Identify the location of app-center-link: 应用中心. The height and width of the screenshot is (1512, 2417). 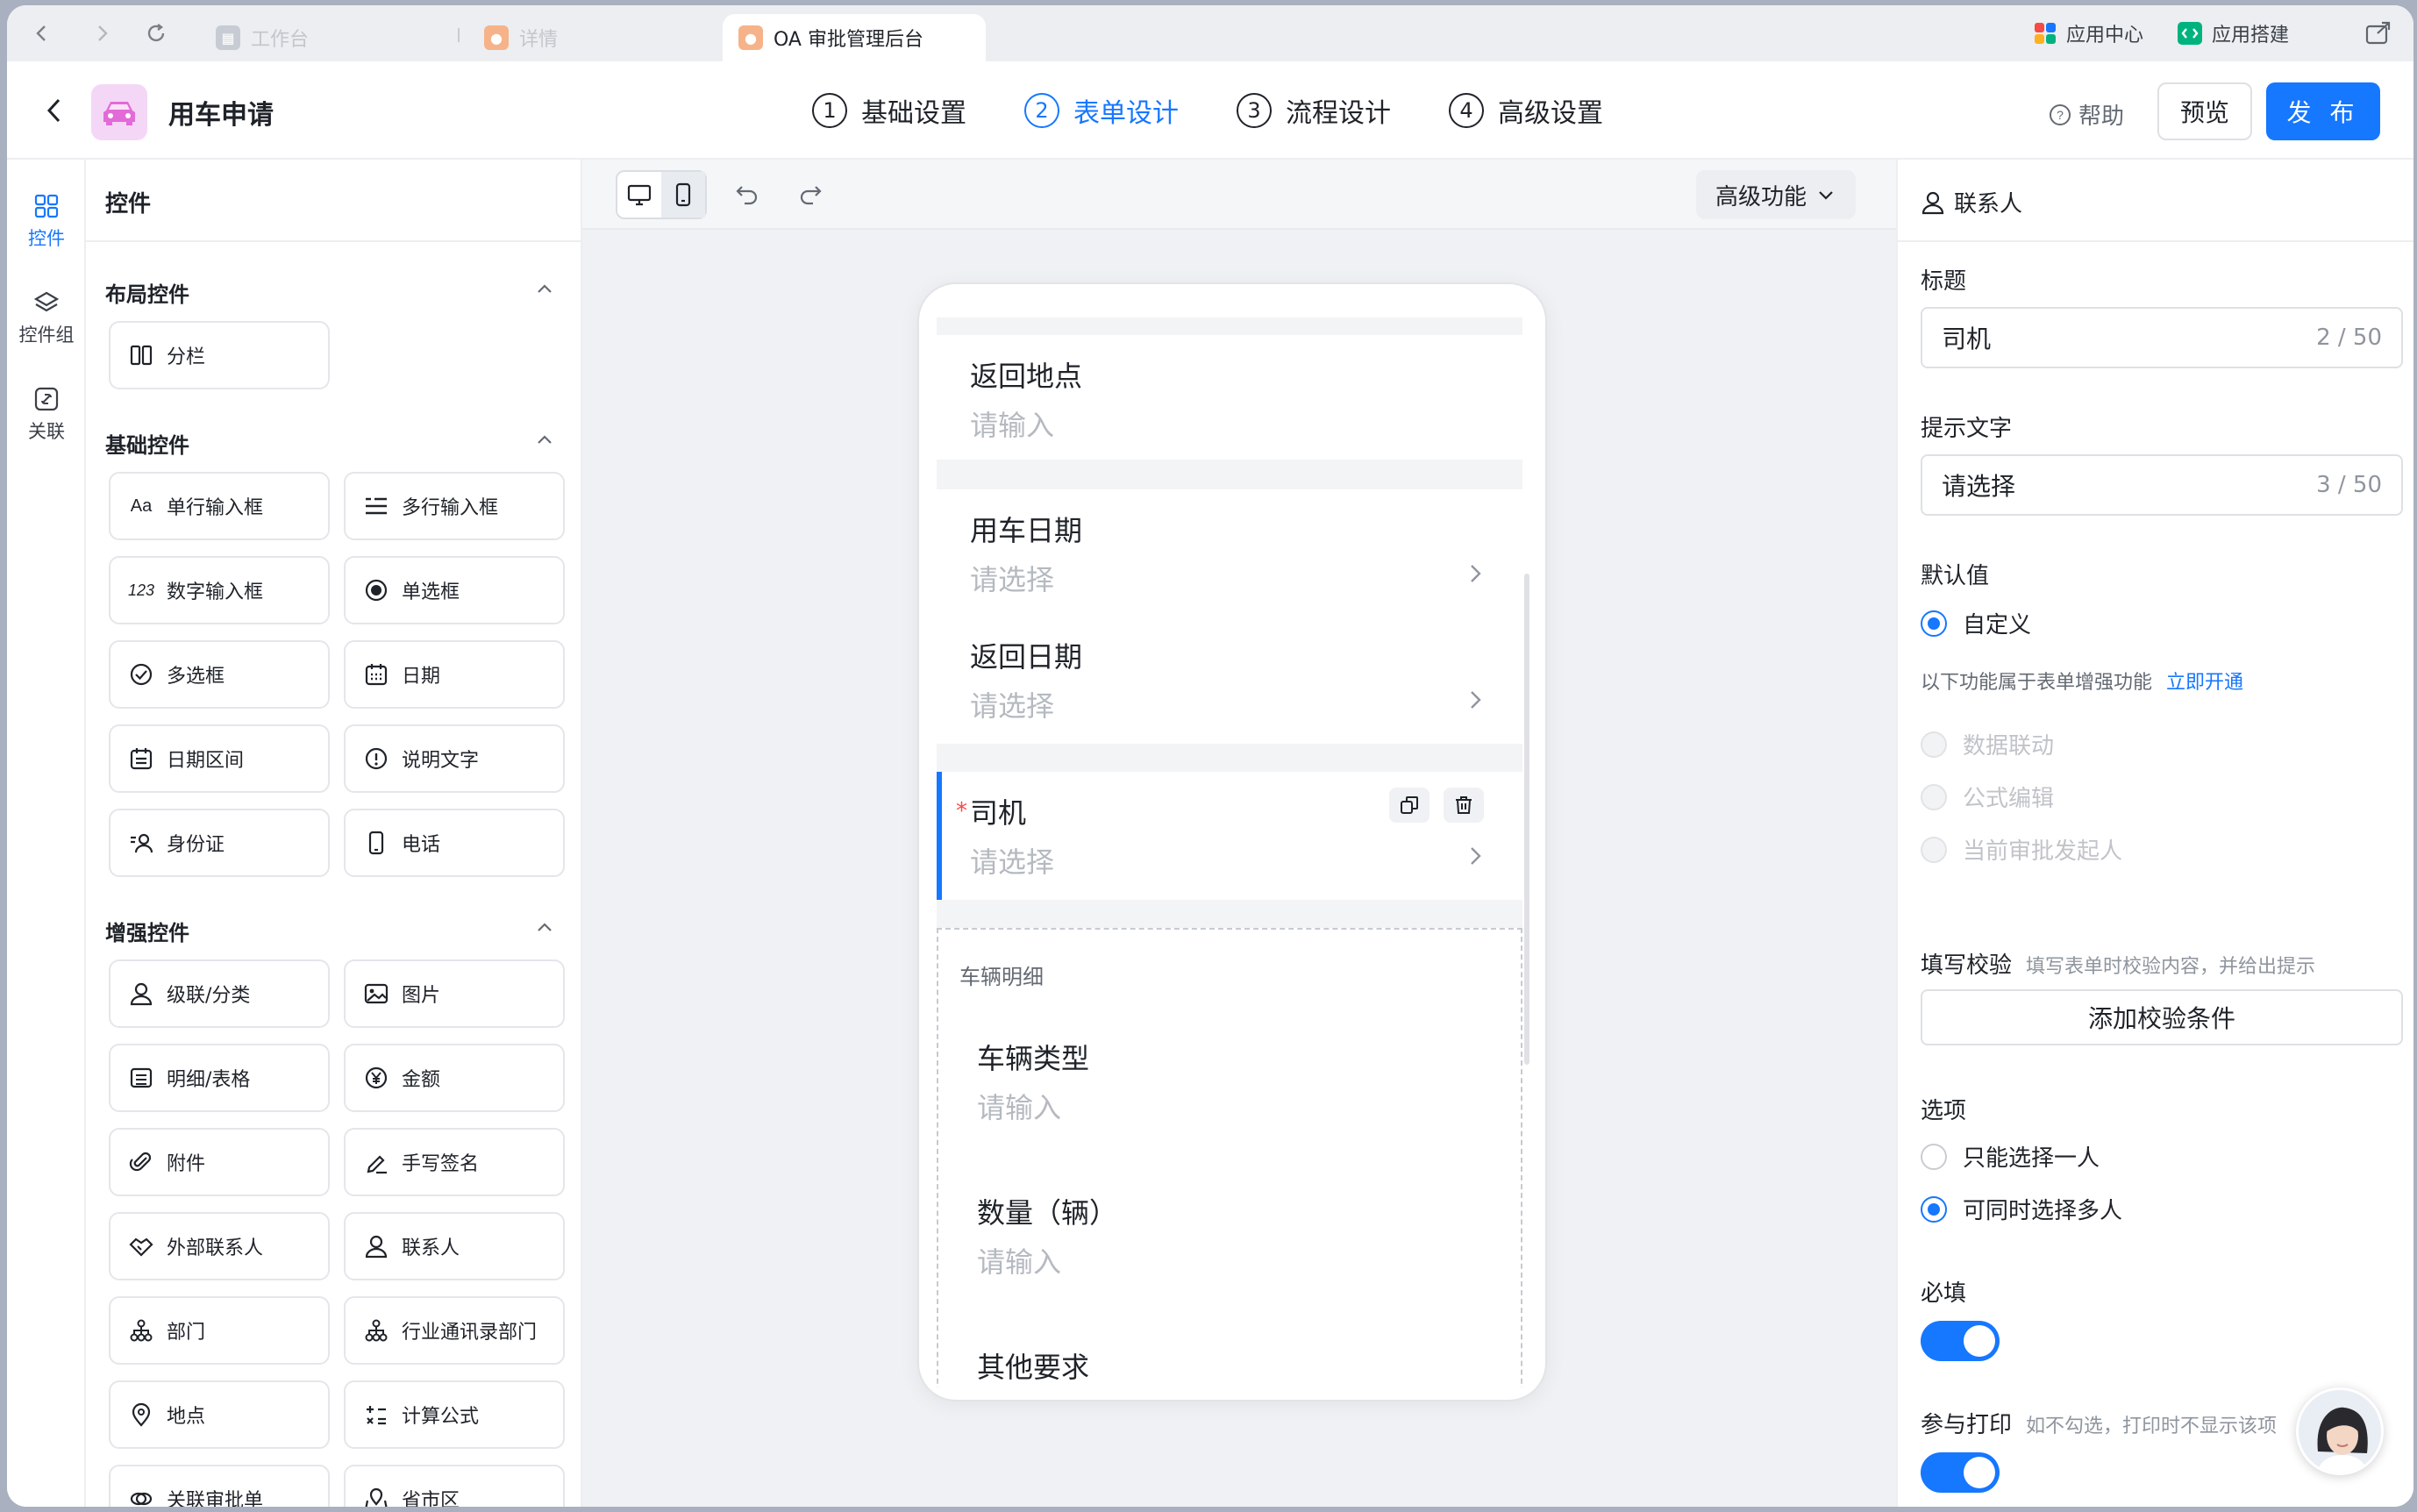
(2088, 33).